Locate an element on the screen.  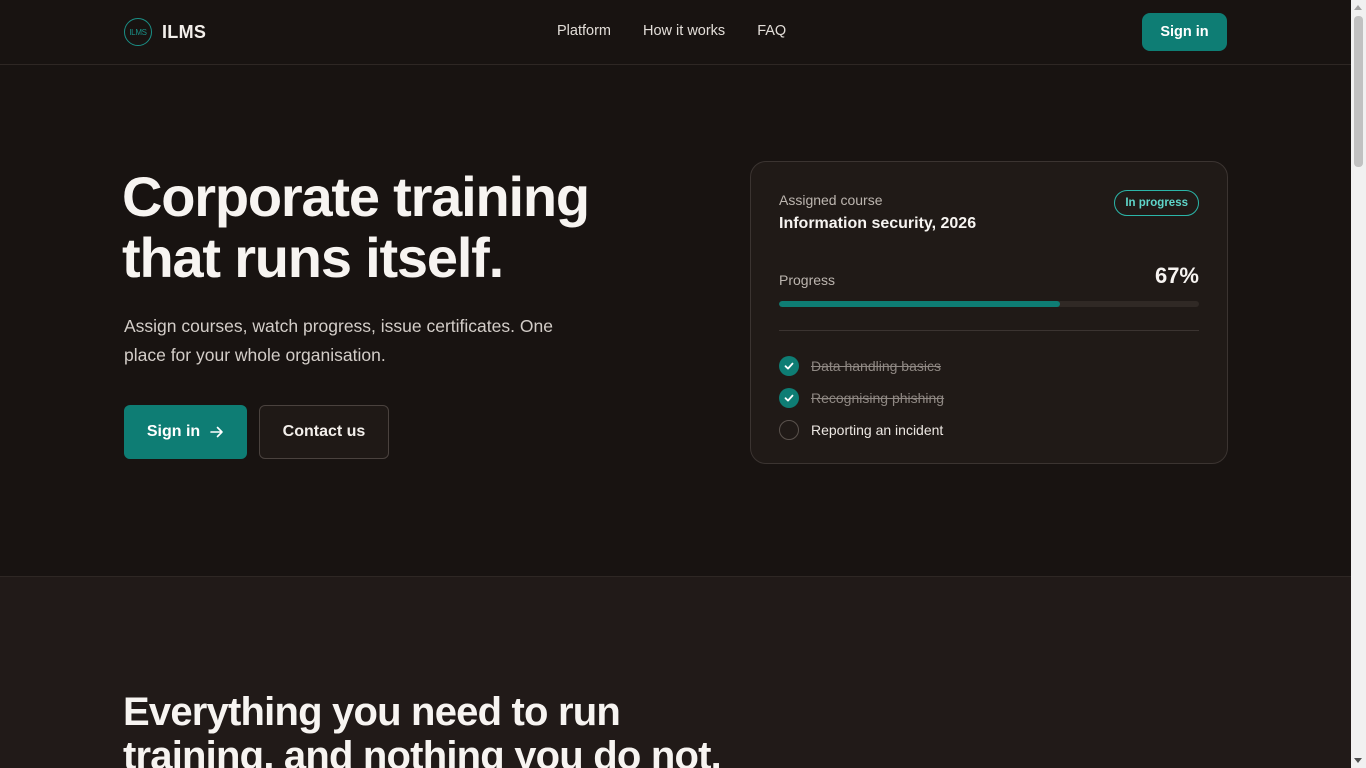
course-title: Information security, 2026 is located at coordinates (878, 223).